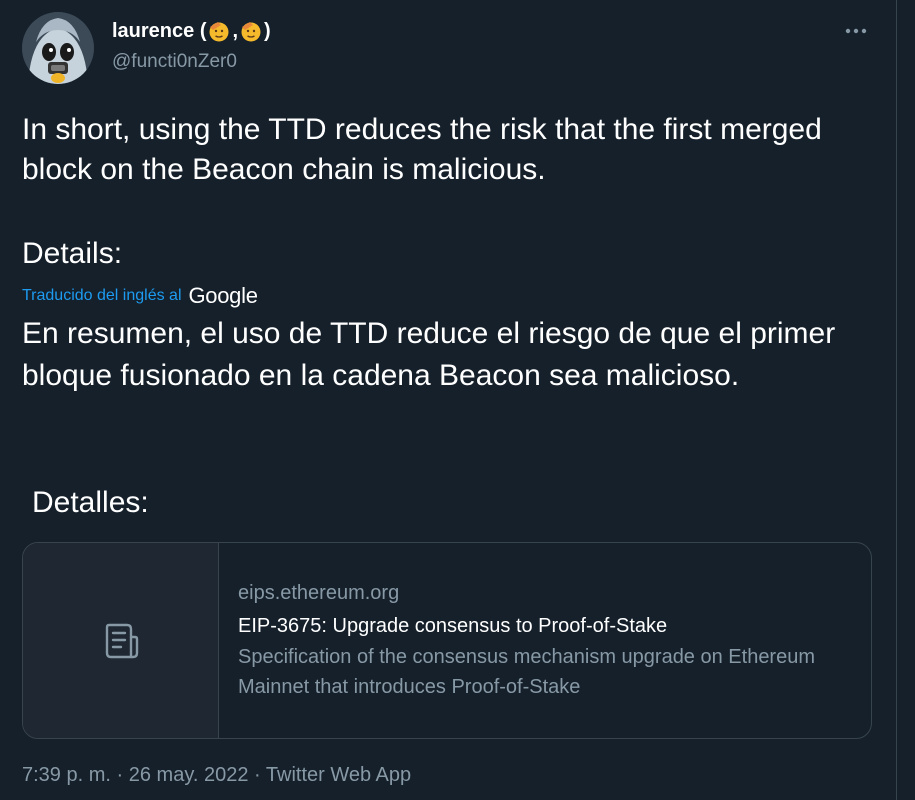 Image resolution: width=915 pixels, height=800 pixels. Describe the element at coordinates (159, 30) in the screenshot. I see `author-name-text: laurence (` at that location.